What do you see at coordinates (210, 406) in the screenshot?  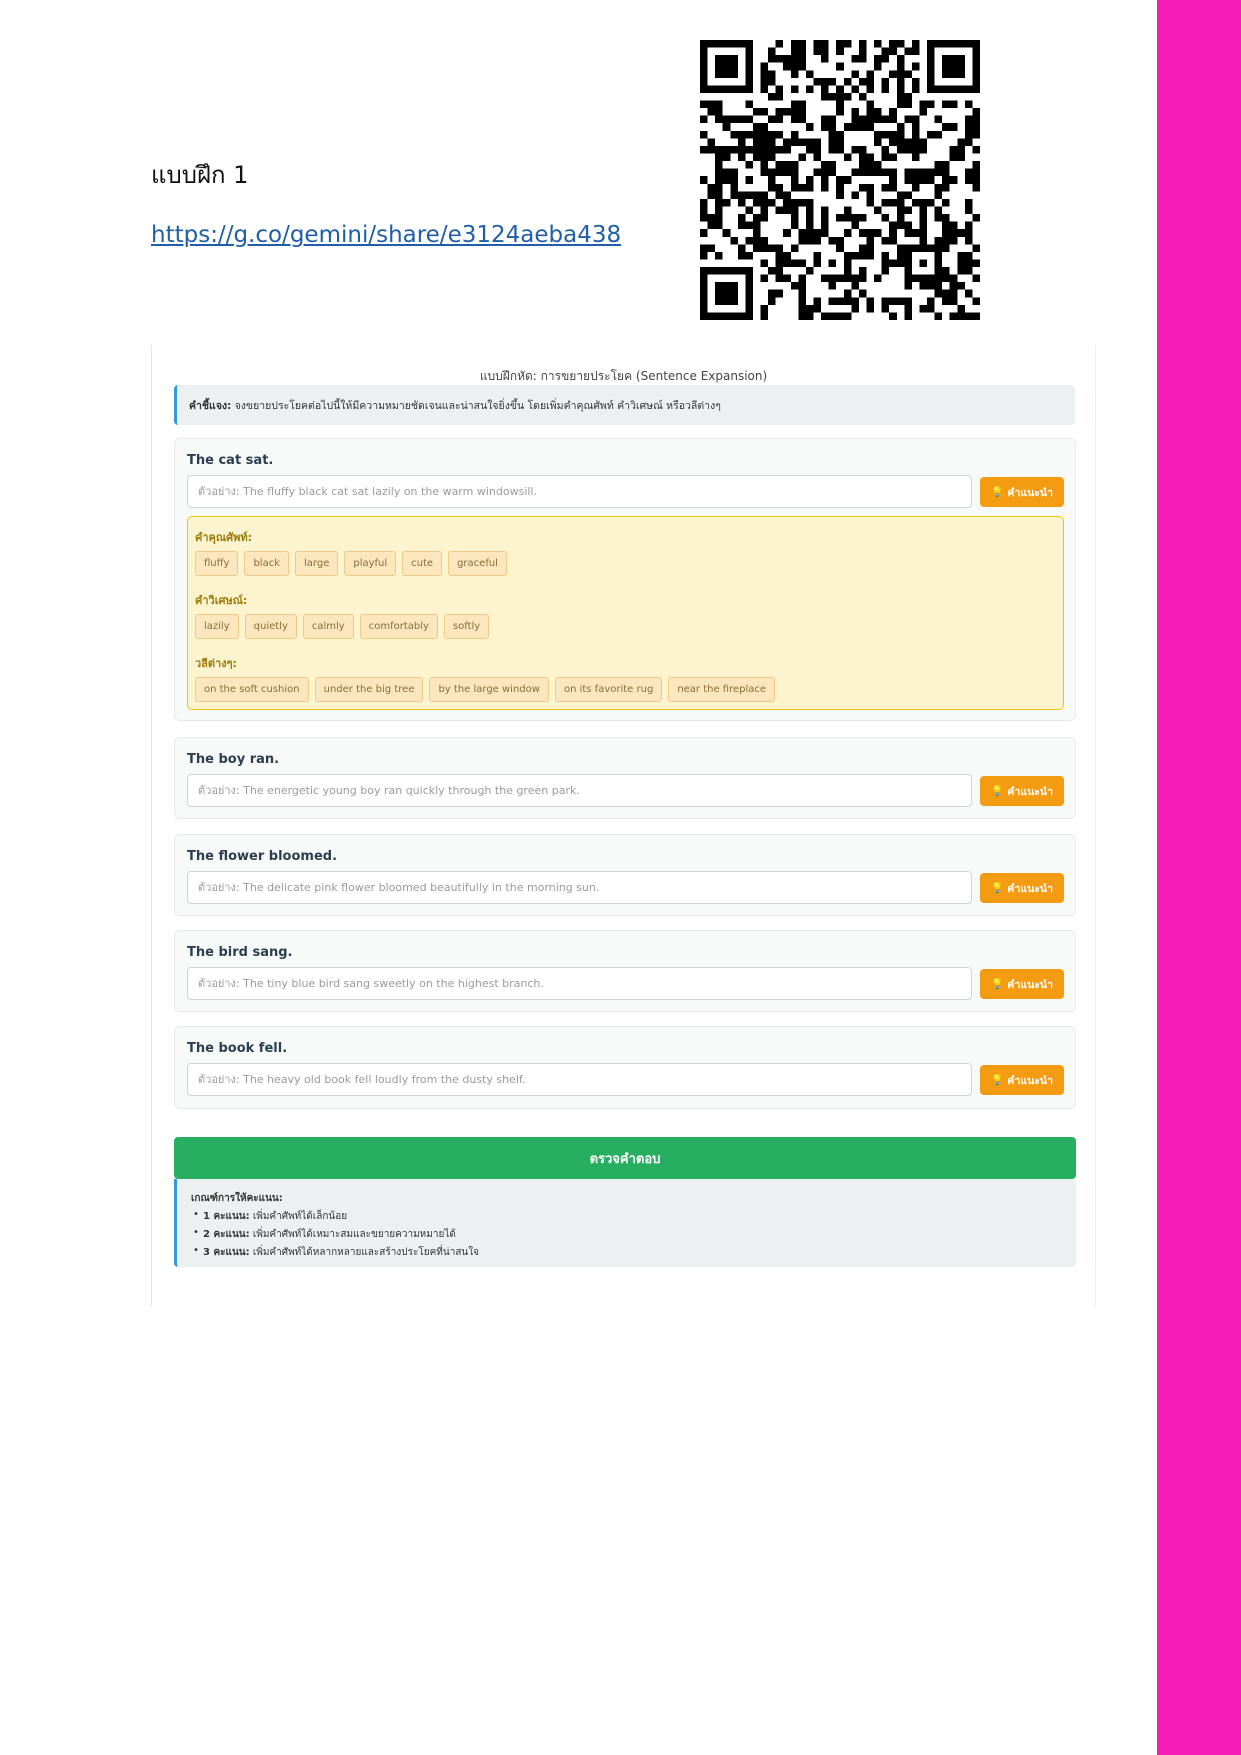 I see `instructions-label: คำชี้แจง:` at bounding box center [210, 406].